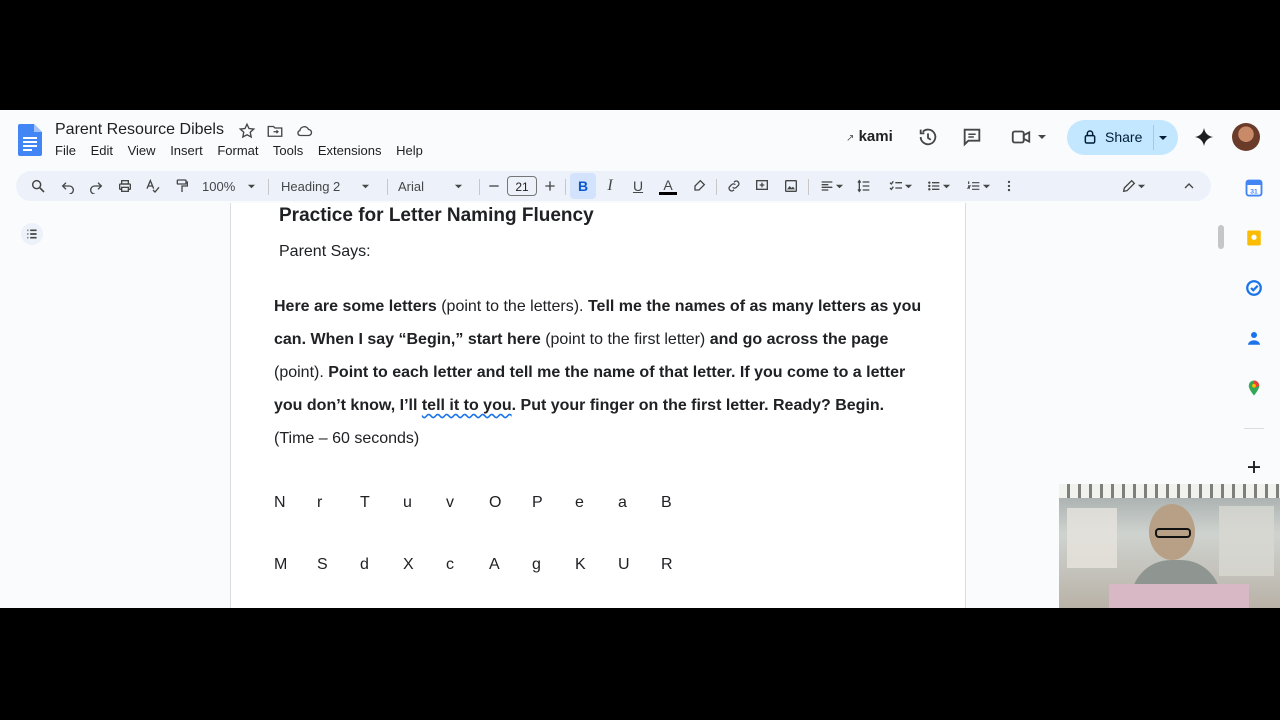  What do you see at coordinates (667, 564) in the screenshot?
I see `letter: R` at bounding box center [667, 564].